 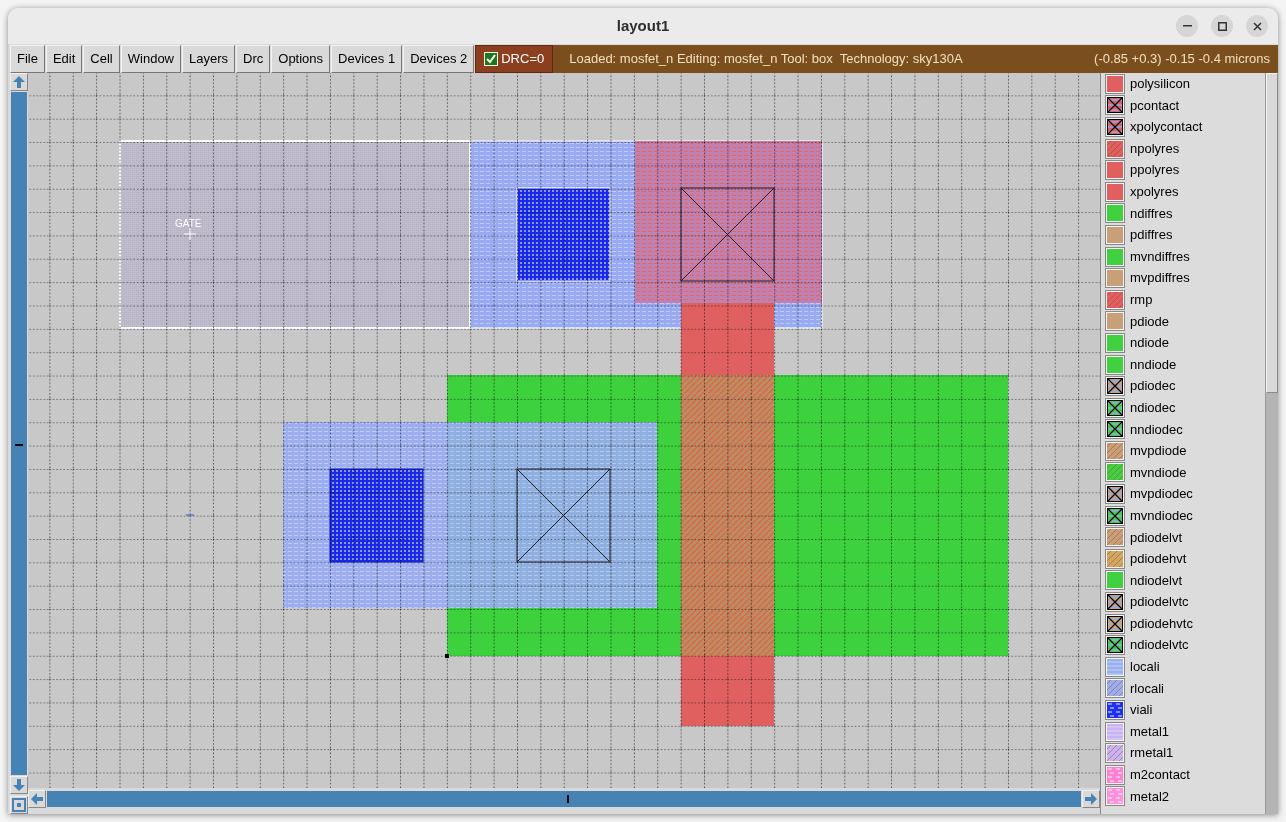 I want to click on layer-name: rmetal1, so click(x=1152, y=753).